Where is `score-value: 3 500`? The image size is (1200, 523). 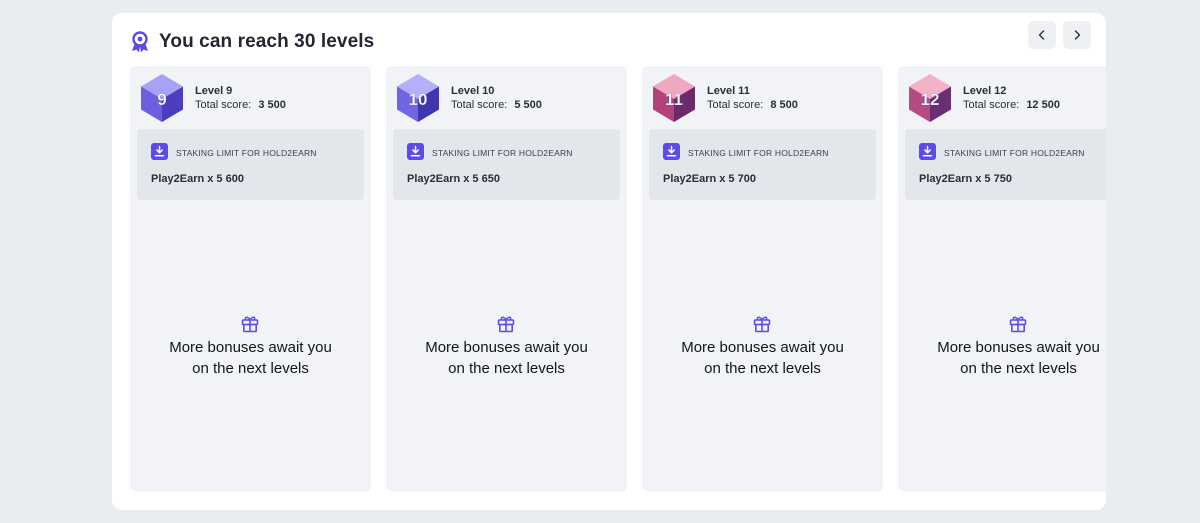 score-value: 3 500 is located at coordinates (272, 105).